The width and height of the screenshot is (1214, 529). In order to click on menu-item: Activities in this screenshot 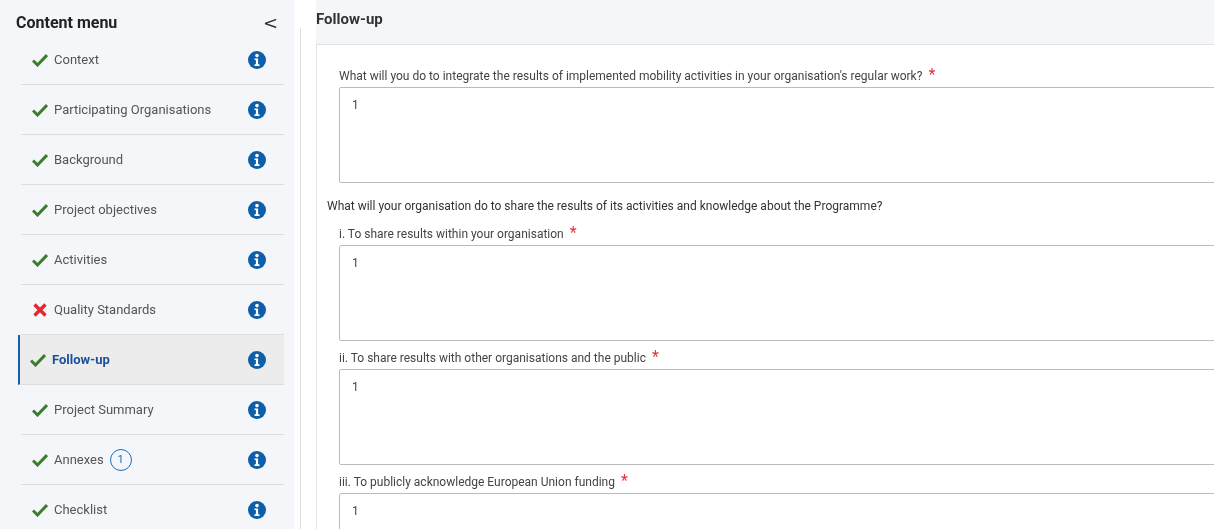, I will do `click(152, 260)`.